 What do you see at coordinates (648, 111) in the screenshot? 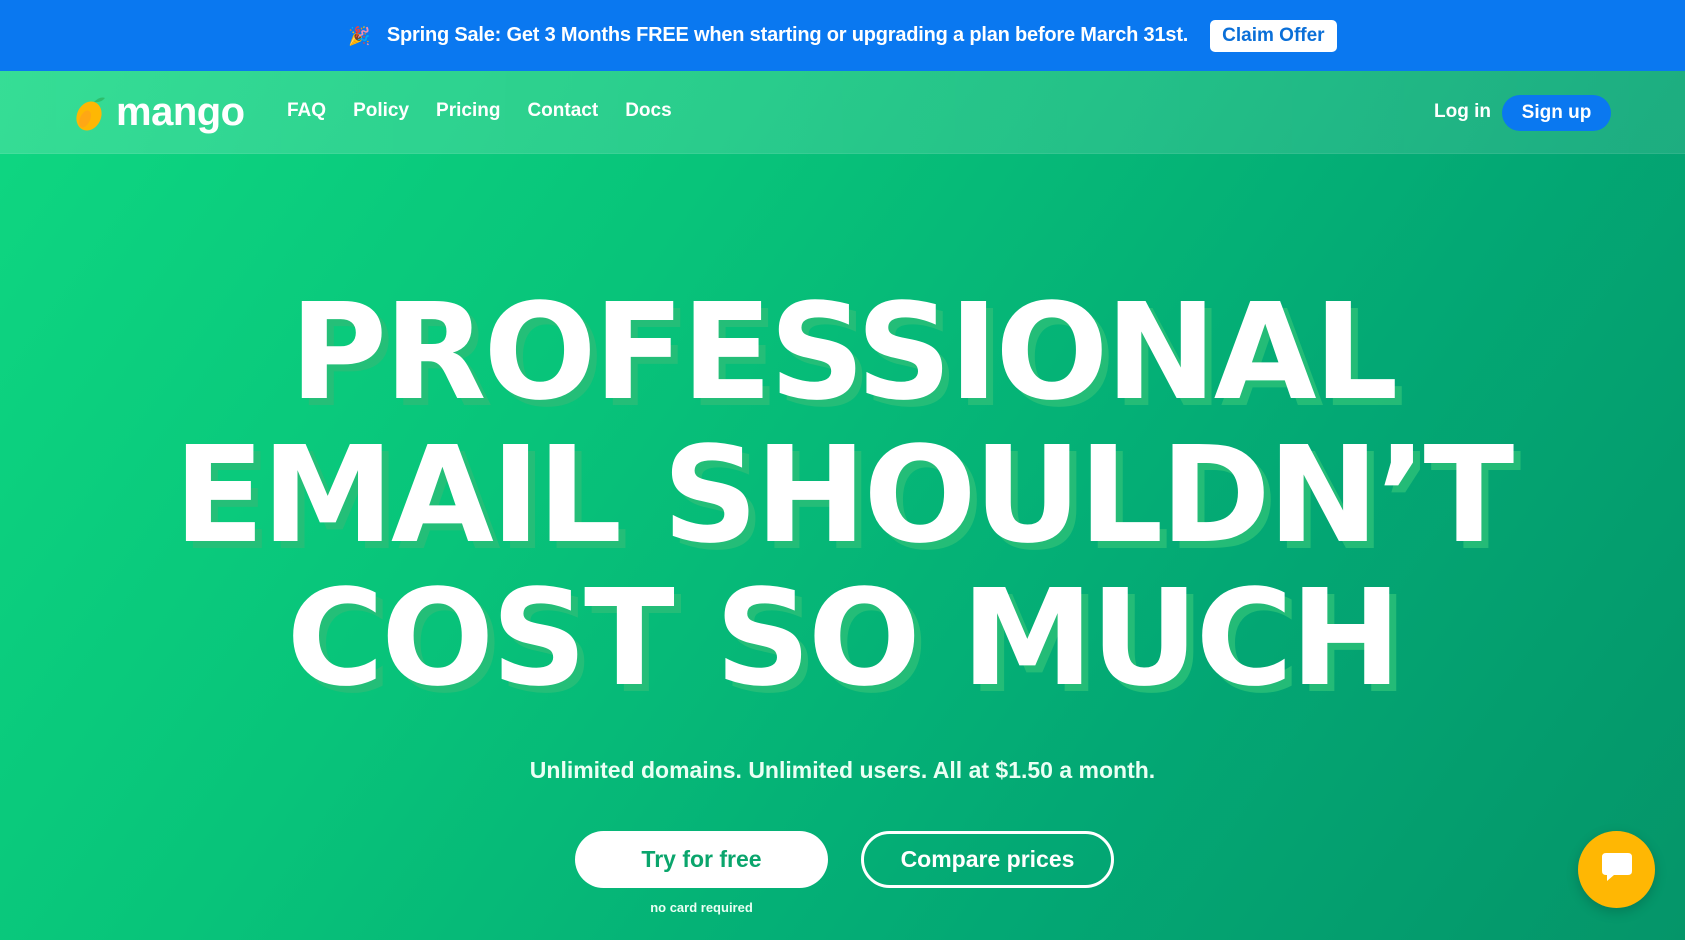
I see `nav-link-docs: Docs` at bounding box center [648, 111].